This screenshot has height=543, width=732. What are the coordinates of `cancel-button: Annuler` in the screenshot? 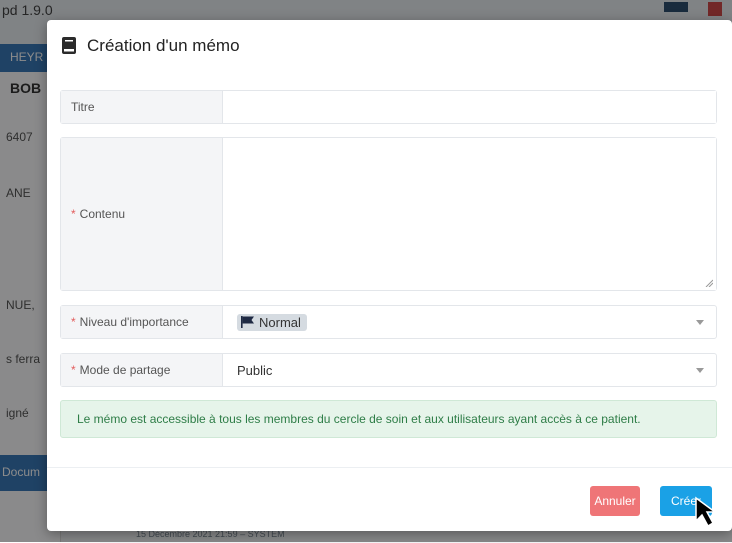 It's located at (615, 501).